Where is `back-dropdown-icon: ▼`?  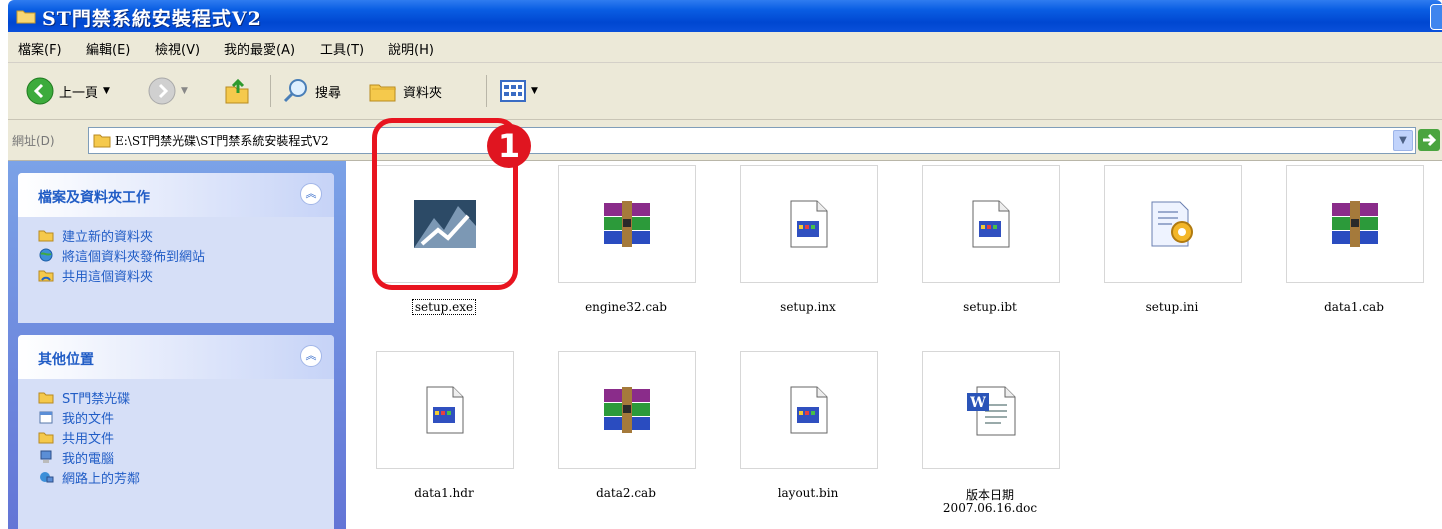
back-dropdown-icon: ▼ is located at coordinates (106, 91).